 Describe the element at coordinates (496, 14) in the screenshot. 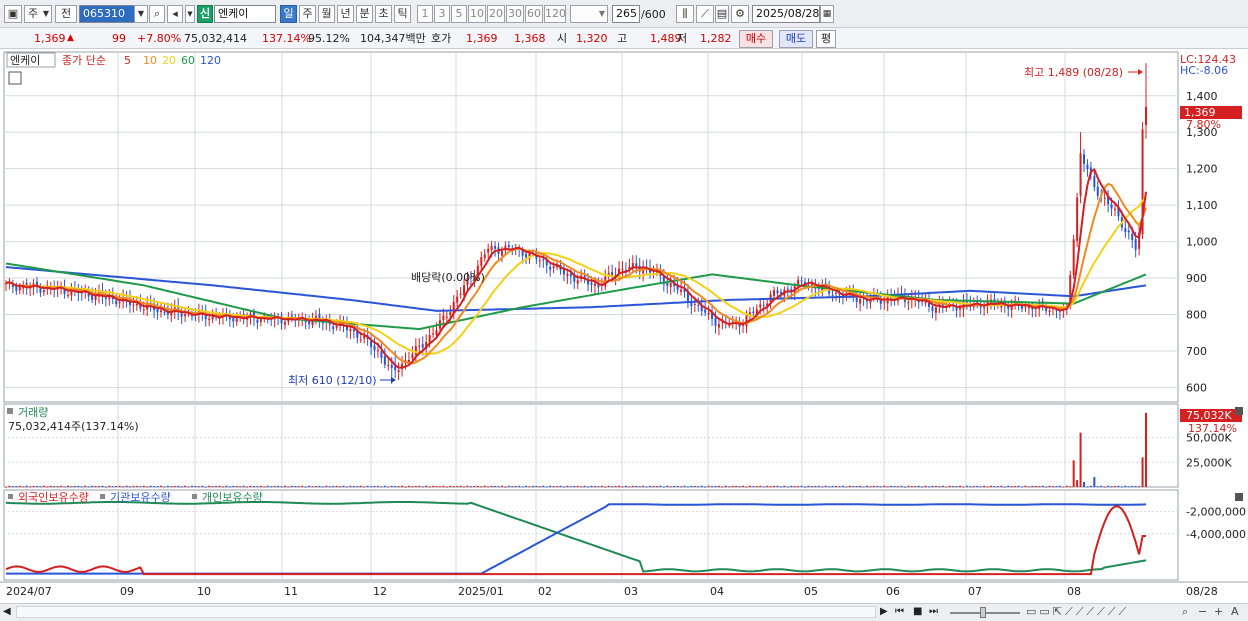

I see `interval-button-20: 20` at that location.